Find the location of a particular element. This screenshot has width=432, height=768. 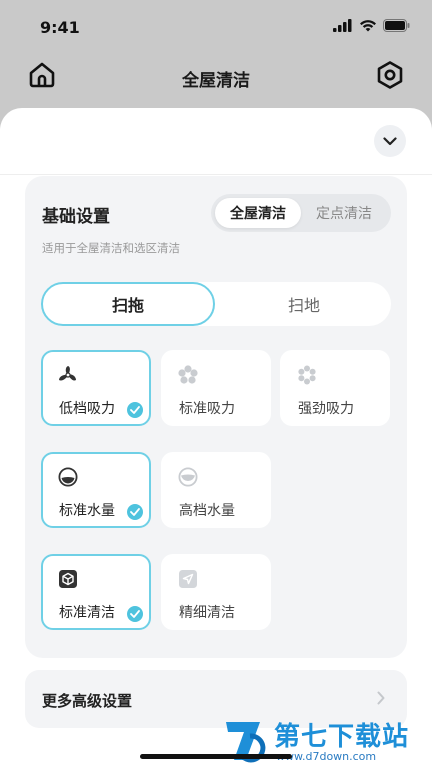

suction-option-strong: 强劲吸力 is located at coordinates (335, 388).